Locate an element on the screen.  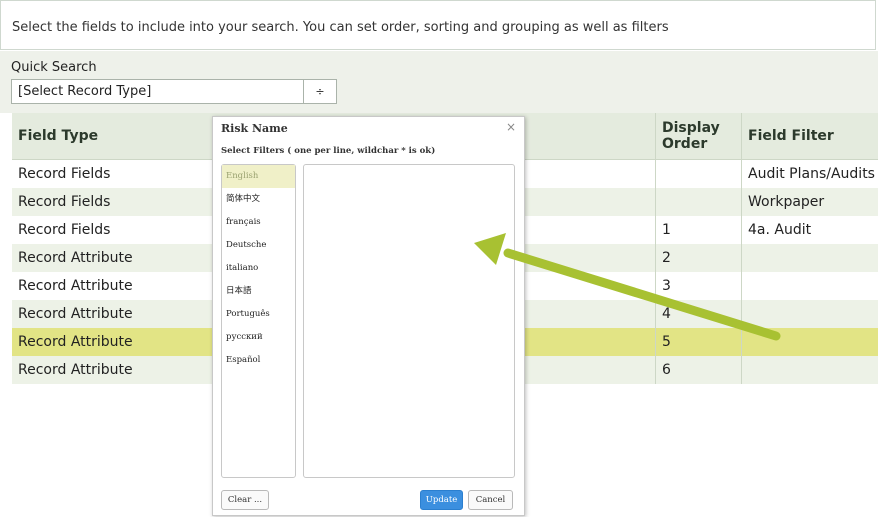
cell-display-order: 1 is located at coordinates (698, 230).